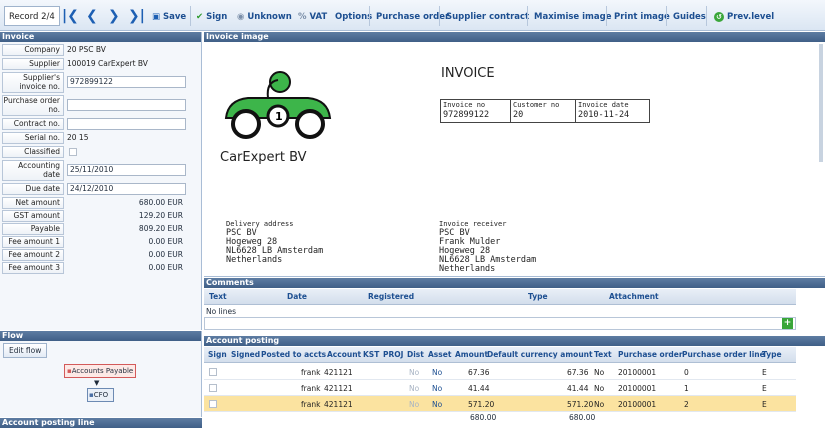 Image resolution: width=825 pixels, height=428 pixels. I want to click on accounting-date-input: 25/11/2010, so click(126, 170).